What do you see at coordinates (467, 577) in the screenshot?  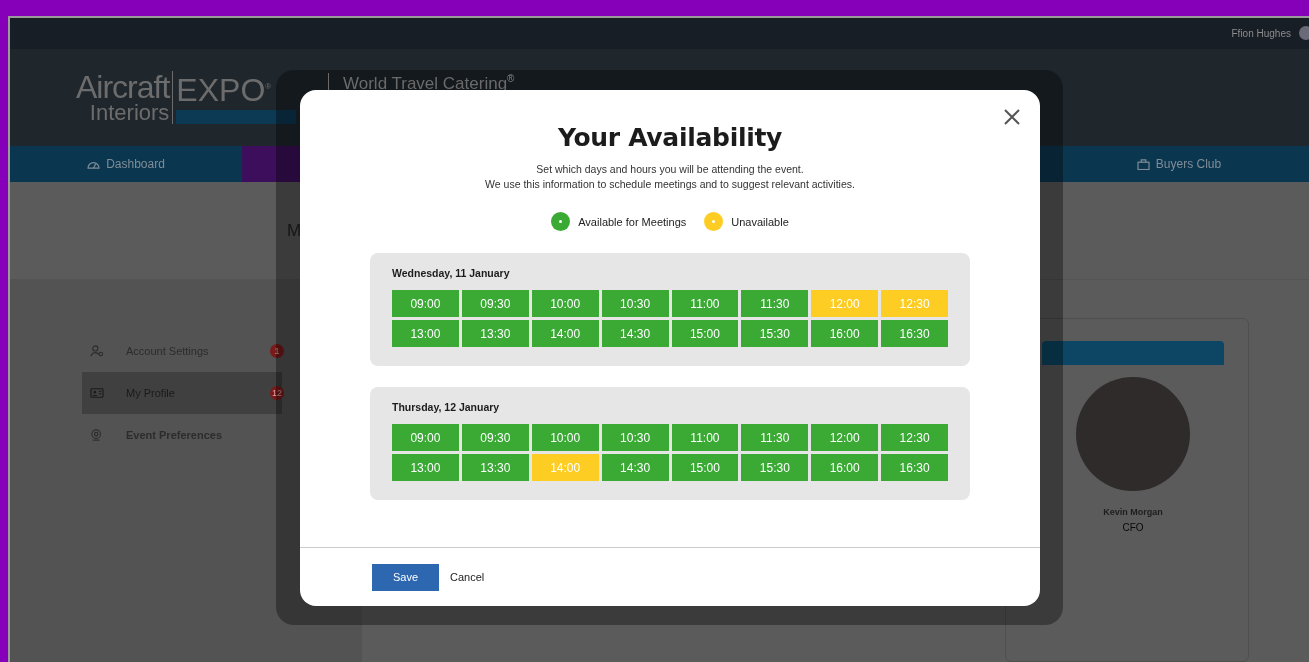 I see `cancel-link: Cancel` at bounding box center [467, 577].